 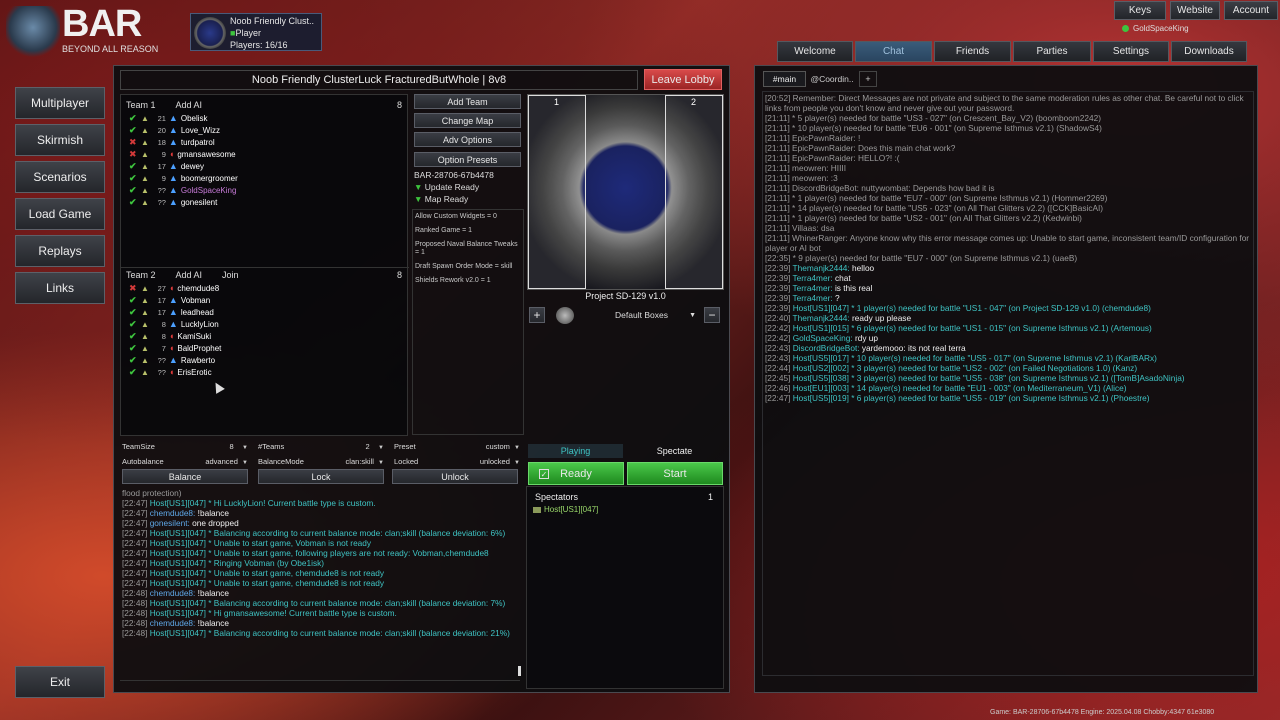 What do you see at coordinates (265, 267) in the screenshot?
I see `team-divider` at bounding box center [265, 267].